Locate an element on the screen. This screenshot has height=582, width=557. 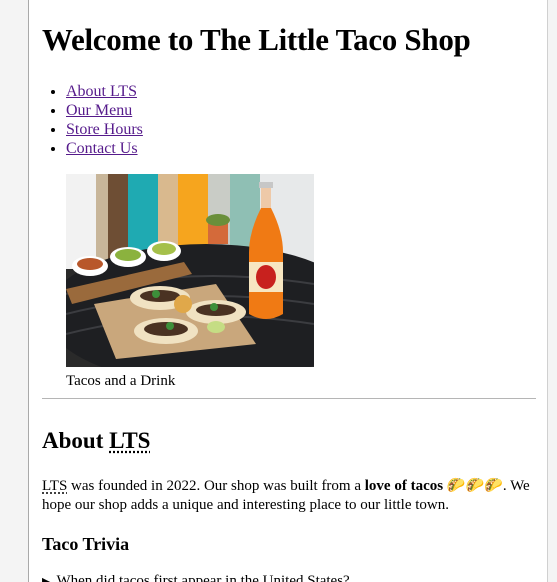
about-abbr: LTS is located at coordinates (55, 486).